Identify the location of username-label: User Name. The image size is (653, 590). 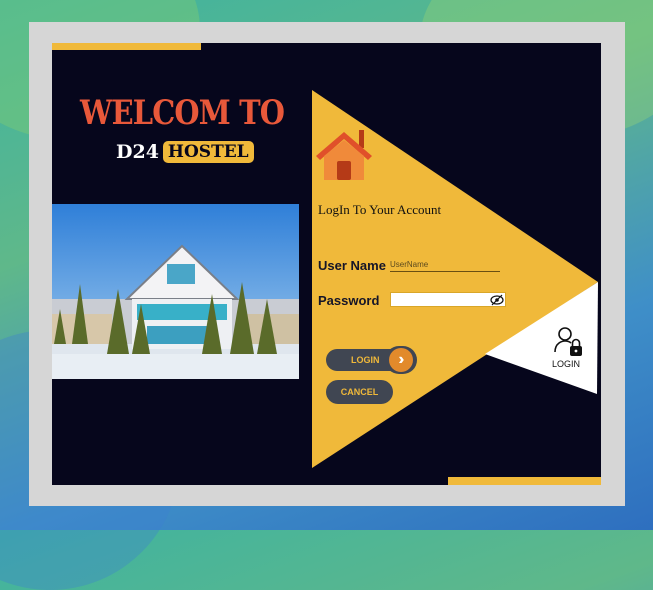
(352, 265).